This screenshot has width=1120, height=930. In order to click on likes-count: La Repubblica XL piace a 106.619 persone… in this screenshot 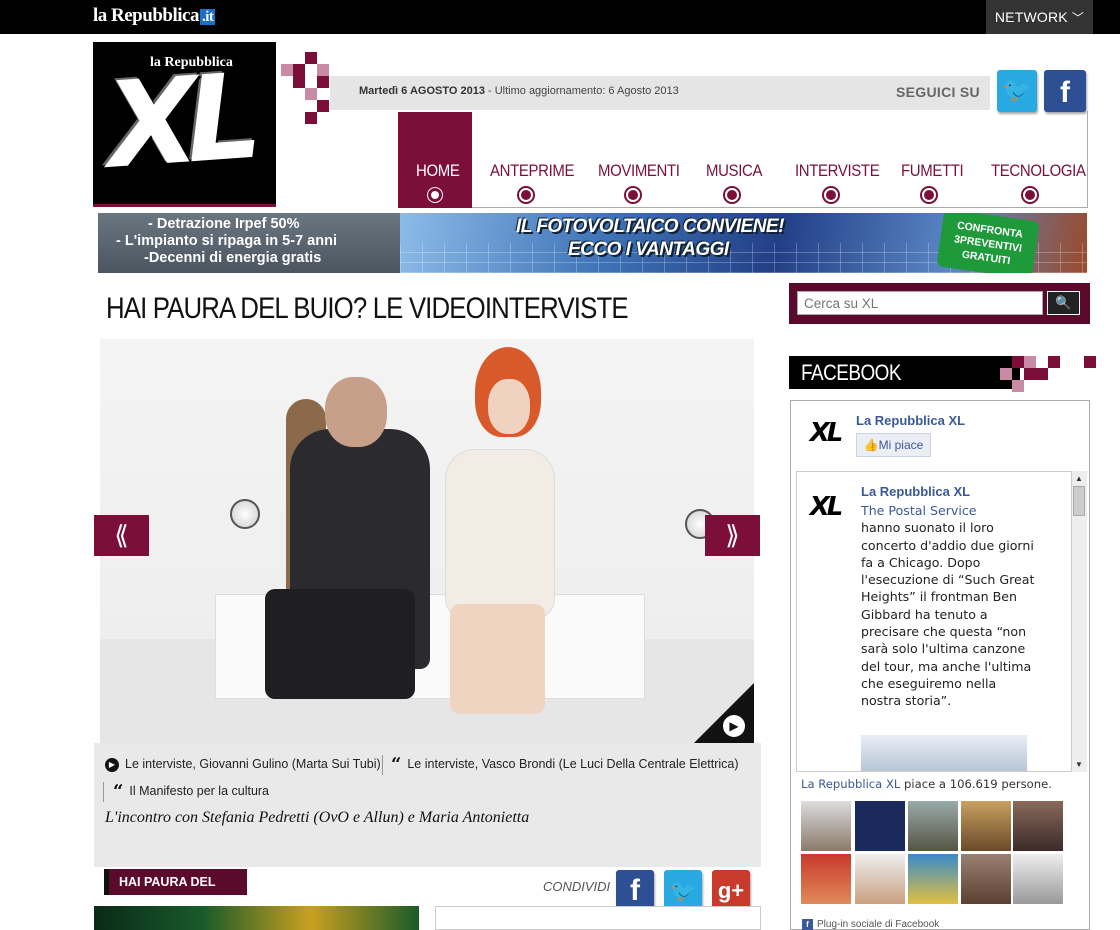, I will do `click(926, 784)`.